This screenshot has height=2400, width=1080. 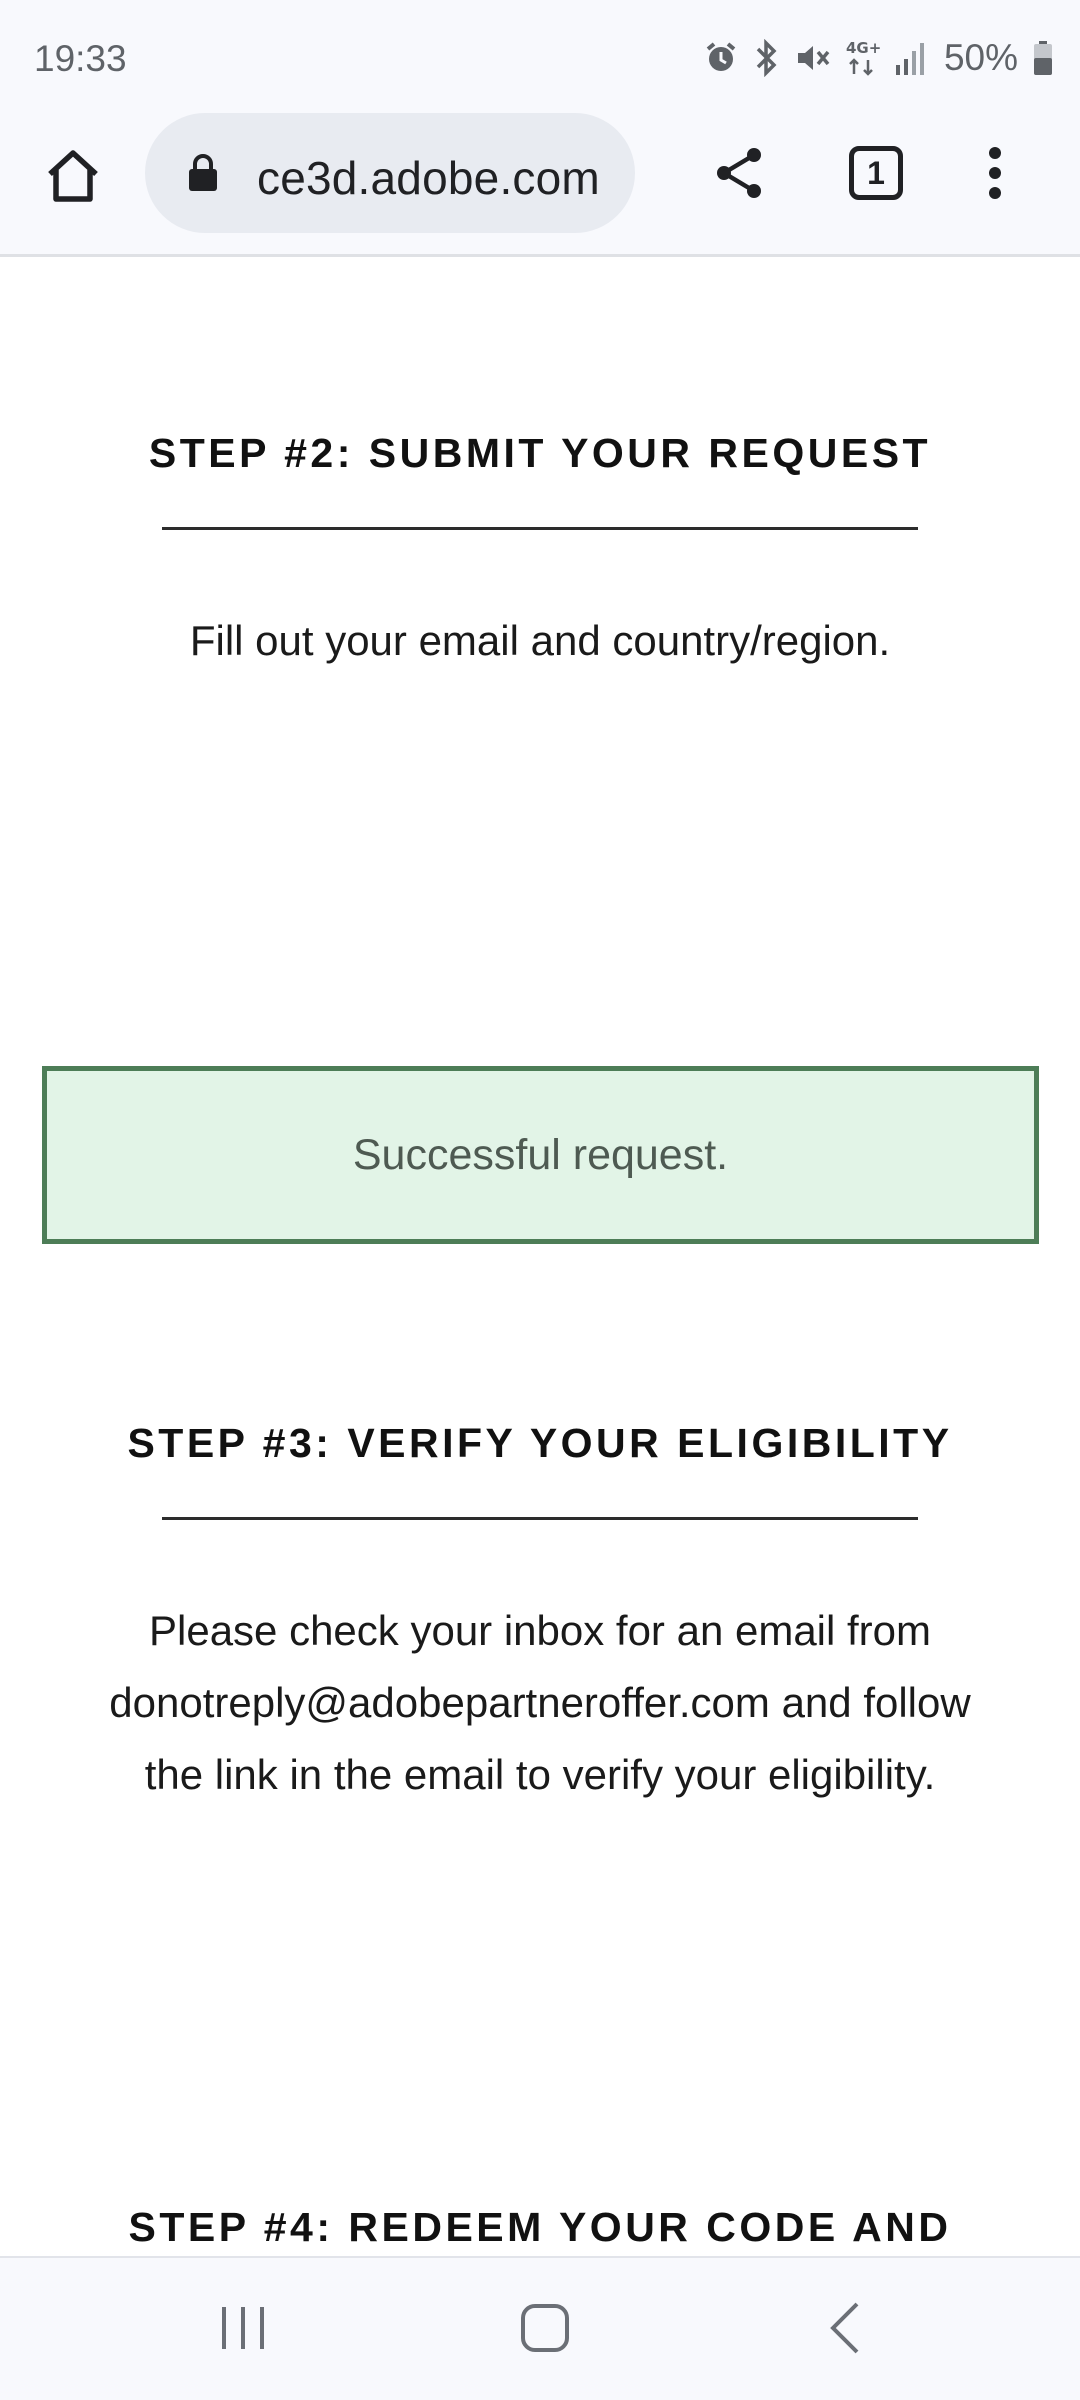 I want to click on more-menu-button, so click(x=995, y=173).